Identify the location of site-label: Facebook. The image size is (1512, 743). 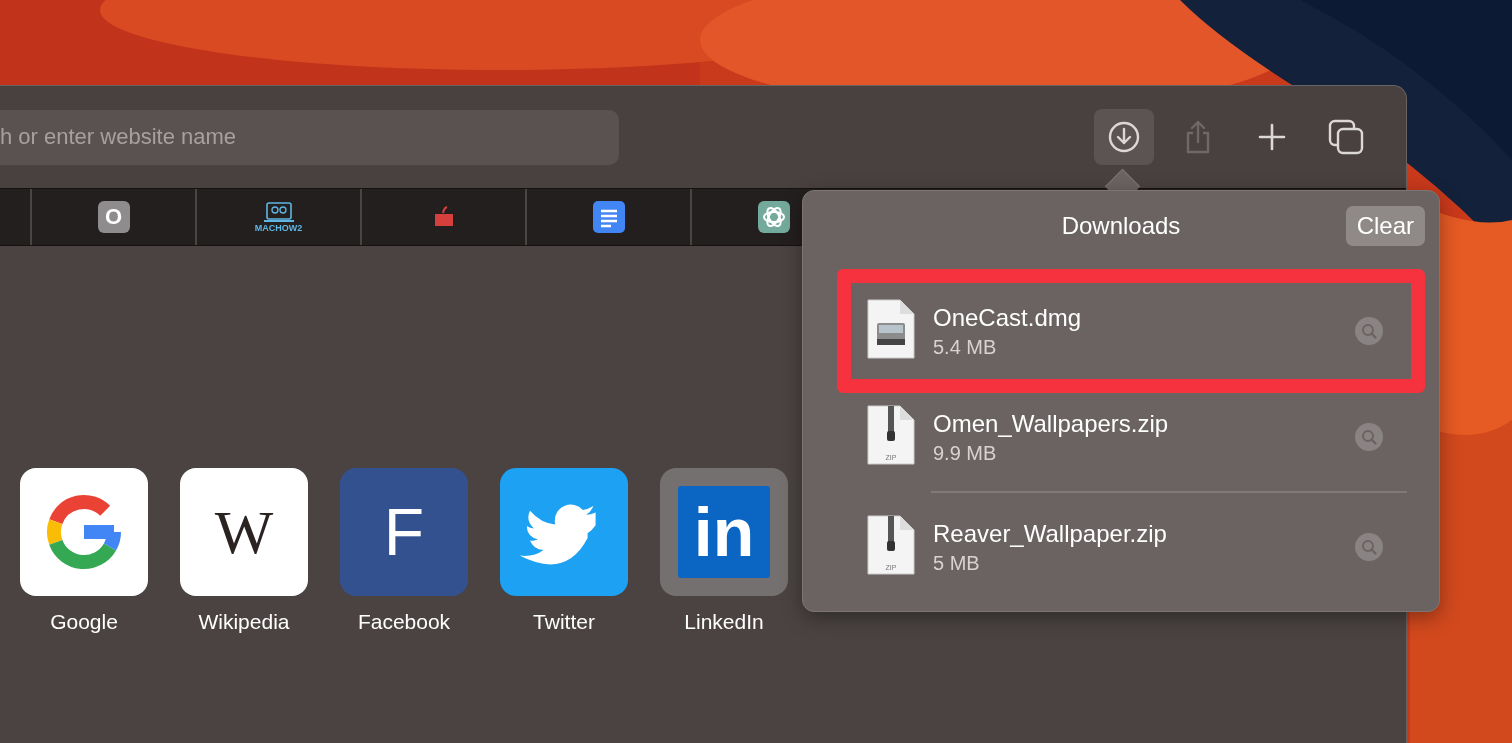
(404, 622).